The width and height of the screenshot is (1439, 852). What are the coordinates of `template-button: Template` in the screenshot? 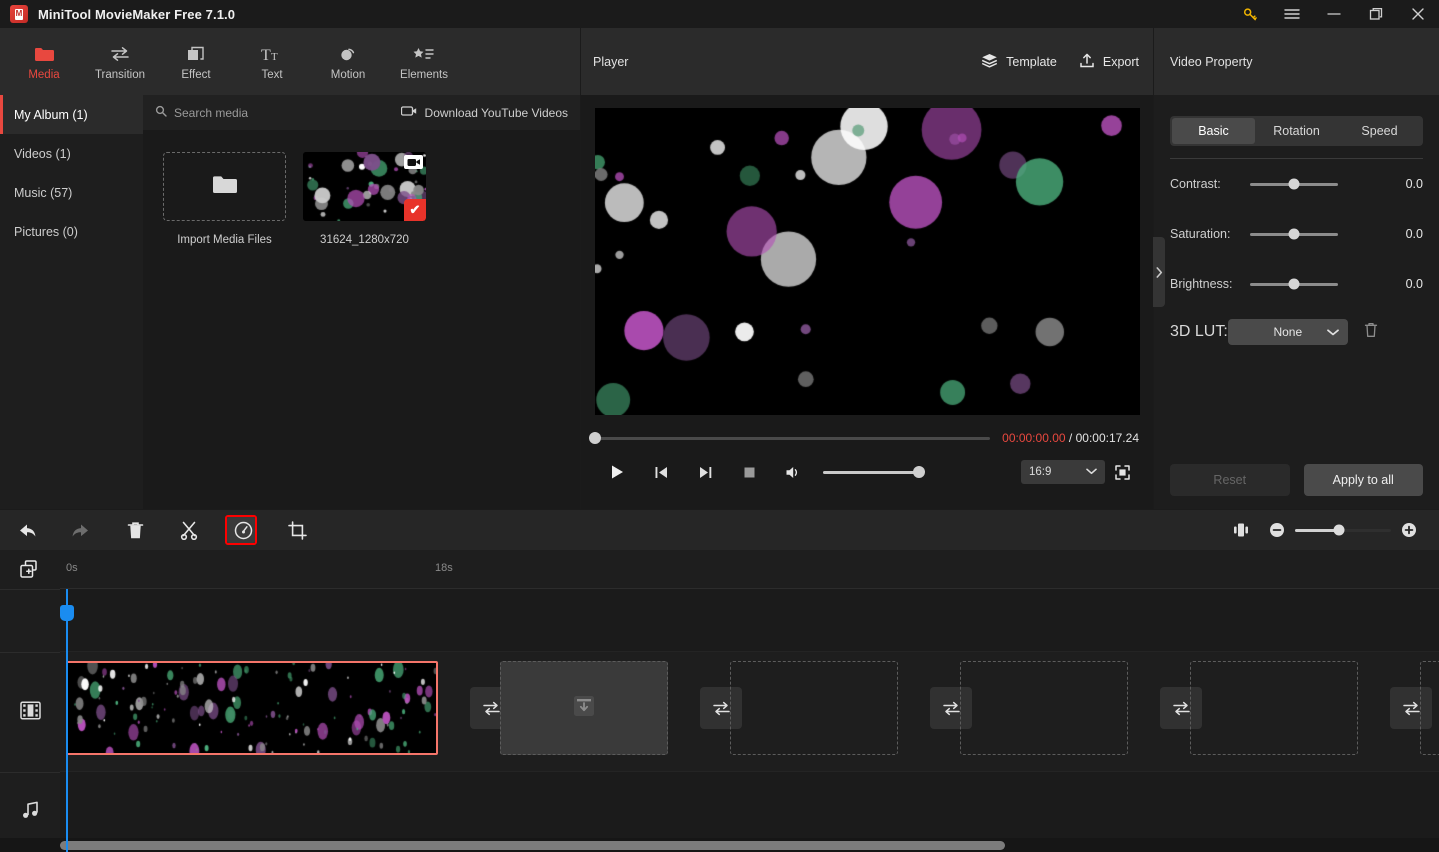 It's located at (1019, 62).